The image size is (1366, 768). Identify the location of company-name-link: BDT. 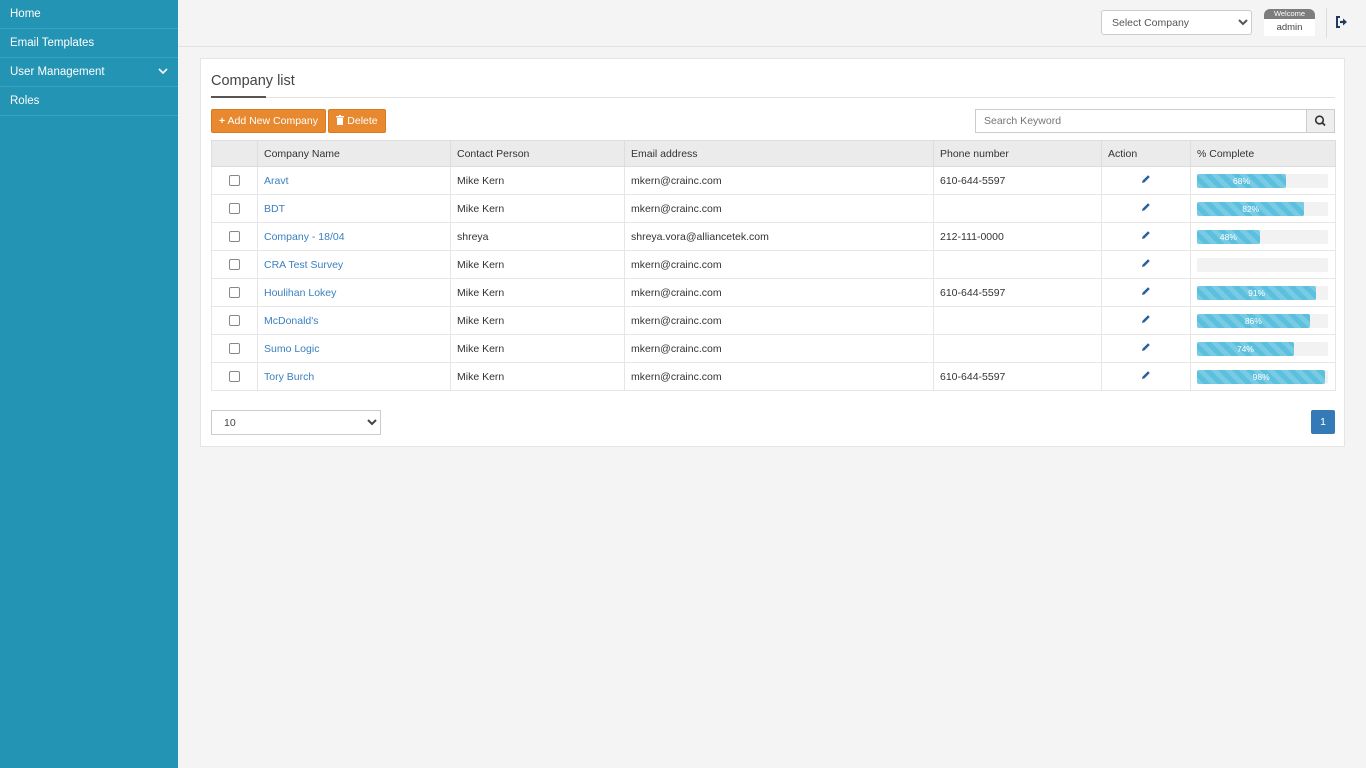
(274, 209).